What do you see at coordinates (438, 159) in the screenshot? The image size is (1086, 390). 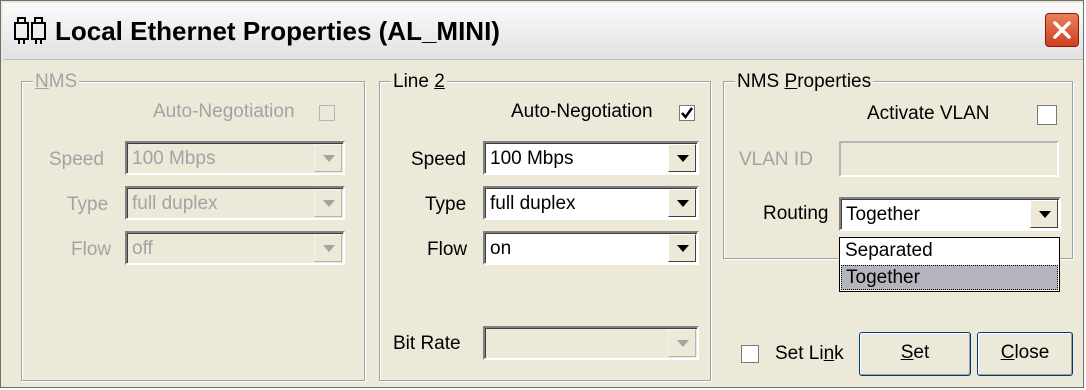 I see `line2-speed-label: Speed` at bounding box center [438, 159].